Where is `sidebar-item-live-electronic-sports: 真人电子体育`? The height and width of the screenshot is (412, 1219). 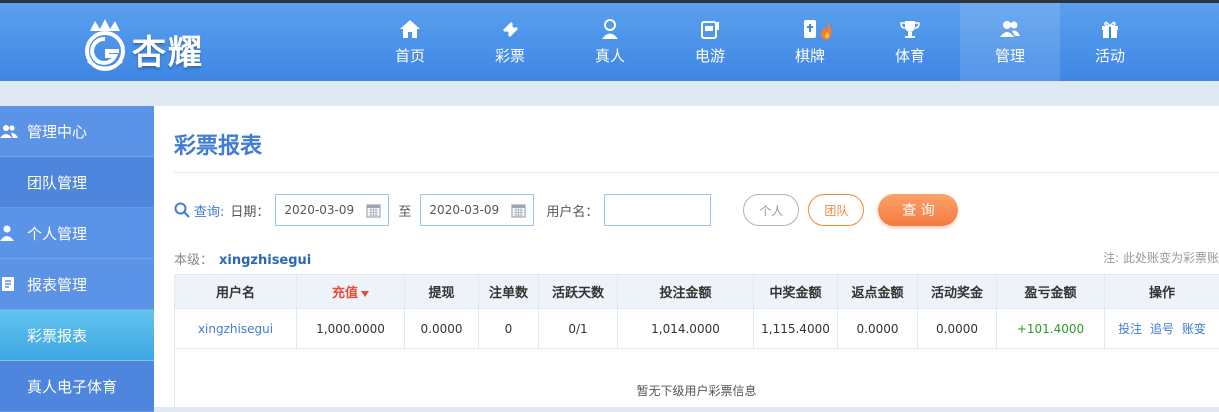
sidebar-item-live-electronic-sports: 真人电子体育 is located at coordinates (77, 386).